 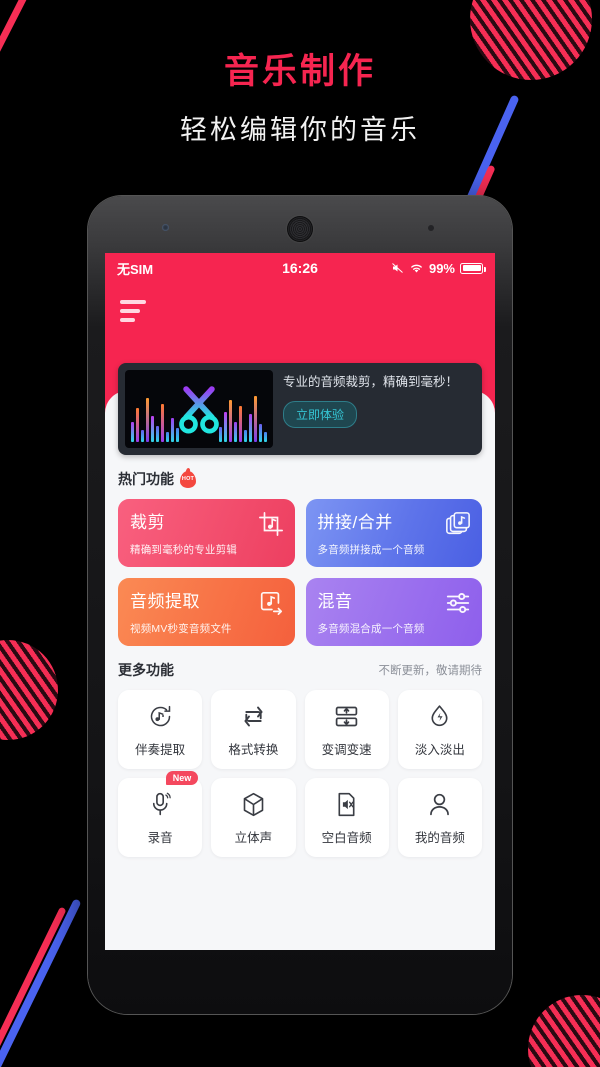 What do you see at coordinates (439, 749) in the screenshot?
I see `tile-label: 淡入淡出` at bounding box center [439, 749].